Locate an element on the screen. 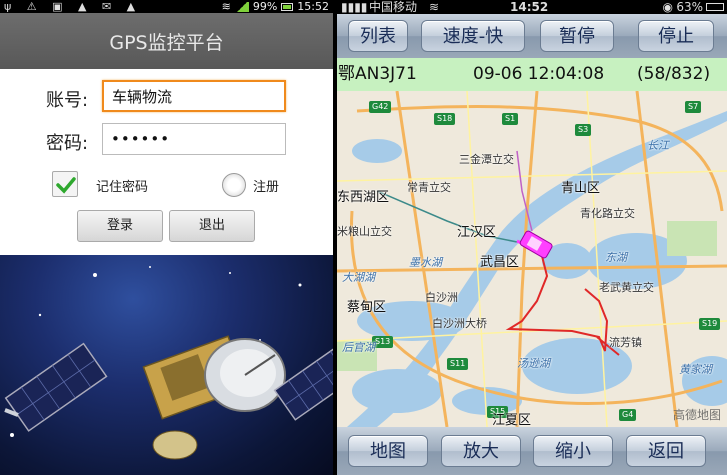 The image size is (727, 475). alarm-icon: ◉ is located at coordinates (667, 7).